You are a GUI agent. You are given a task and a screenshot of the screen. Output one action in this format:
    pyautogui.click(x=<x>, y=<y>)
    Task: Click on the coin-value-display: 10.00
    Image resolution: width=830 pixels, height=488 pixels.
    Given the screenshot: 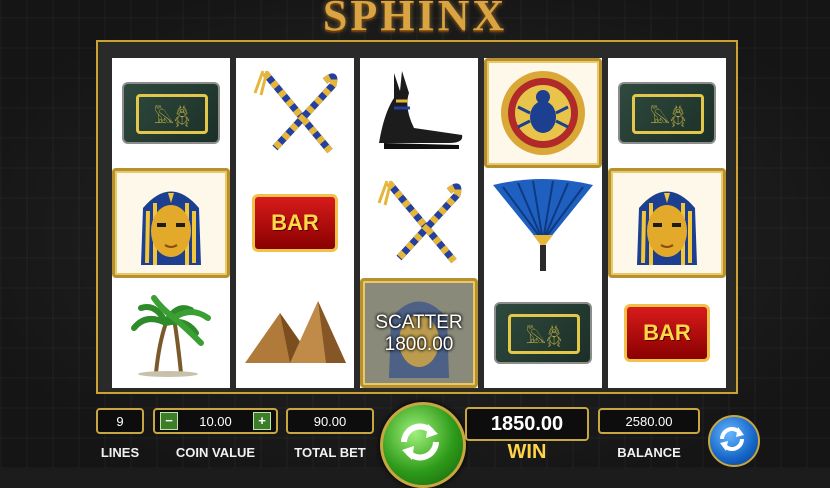 What is the action you would take?
    pyautogui.click(x=215, y=421)
    